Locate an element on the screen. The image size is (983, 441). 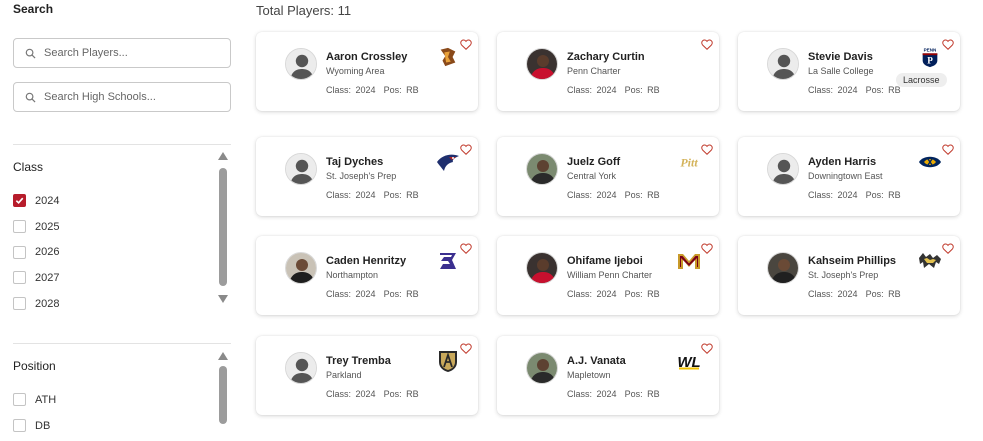
player-name: Stevie Davis is located at coordinates (840, 57).